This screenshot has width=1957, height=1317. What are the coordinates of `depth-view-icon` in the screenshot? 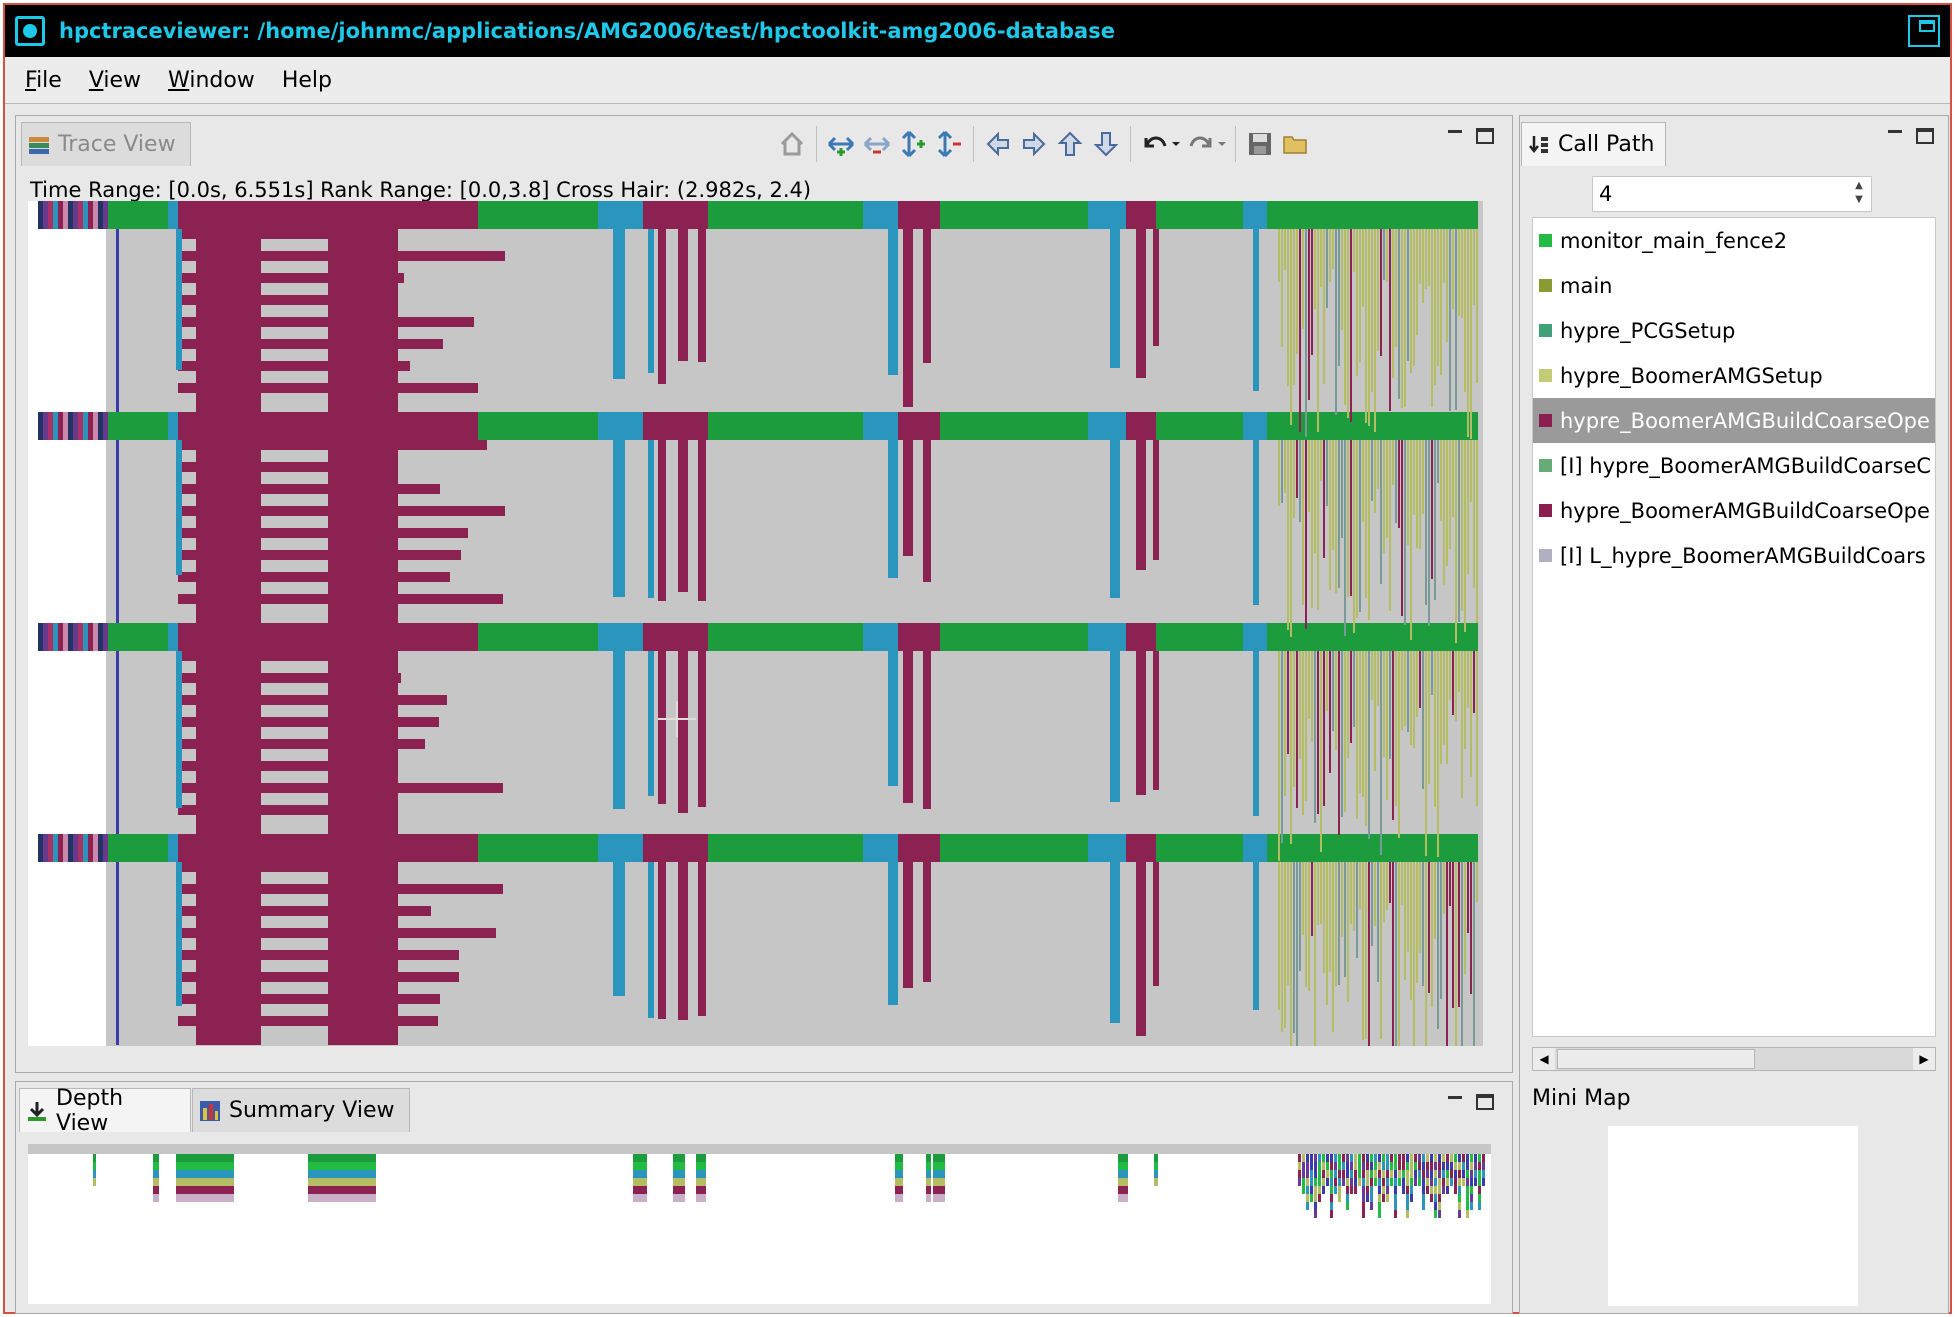 It's located at (37, 1111).